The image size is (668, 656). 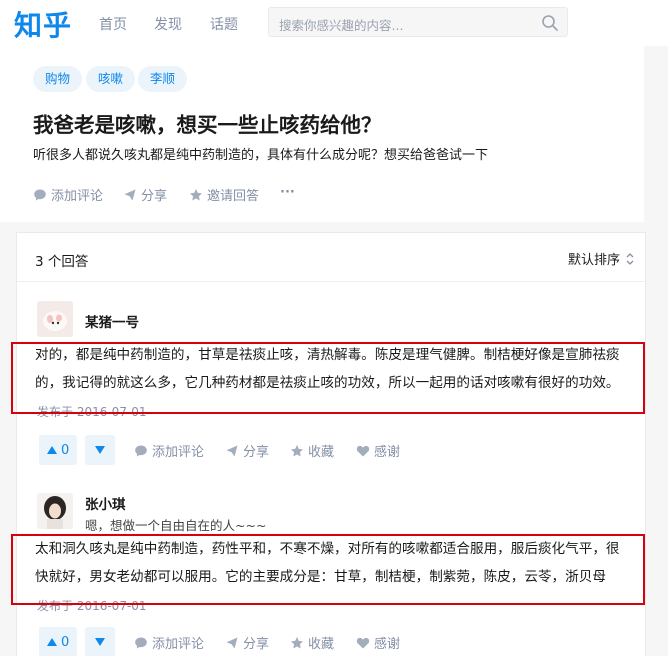 I want to click on sort-dropdown: 默认排序, so click(x=601, y=258).